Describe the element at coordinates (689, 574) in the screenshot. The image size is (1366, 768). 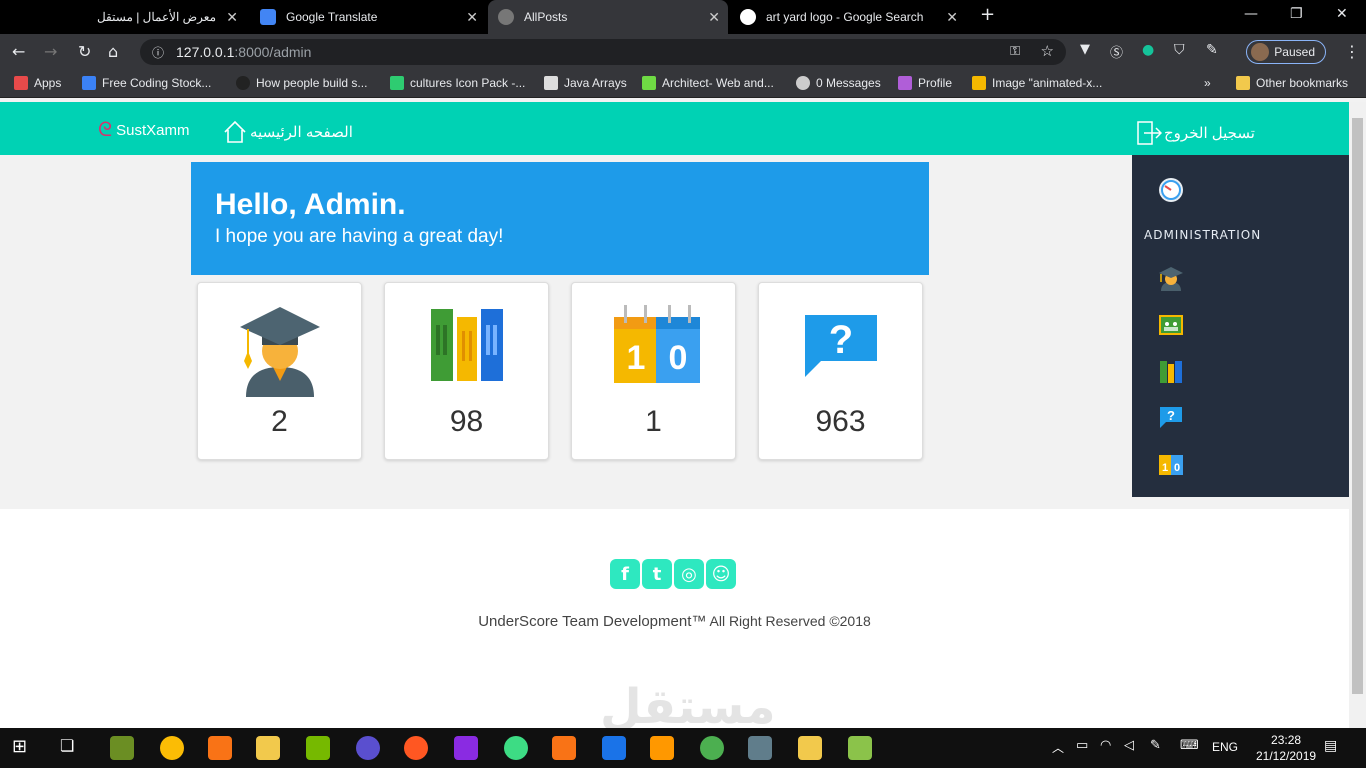
I see `instagram-icon: ◎` at that location.